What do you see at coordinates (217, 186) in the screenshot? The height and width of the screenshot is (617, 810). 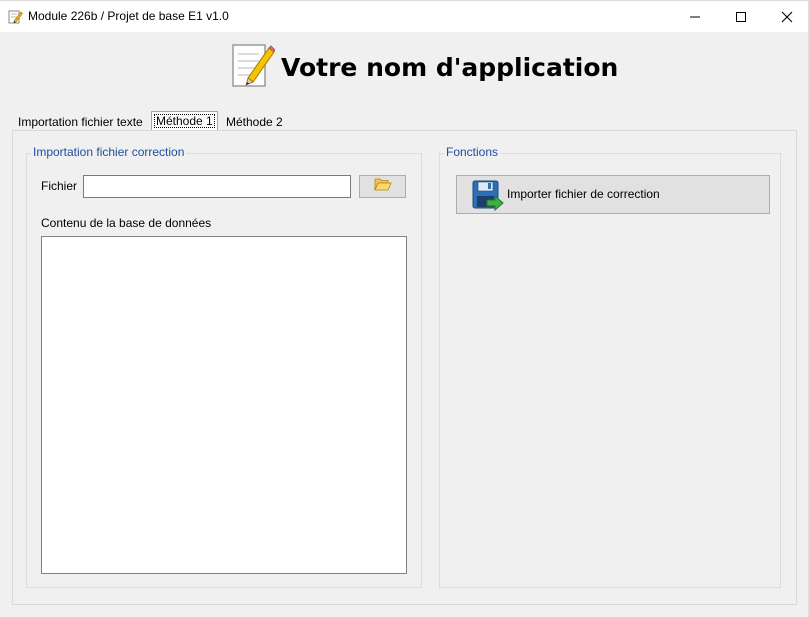 I see `file-path-input` at bounding box center [217, 186].